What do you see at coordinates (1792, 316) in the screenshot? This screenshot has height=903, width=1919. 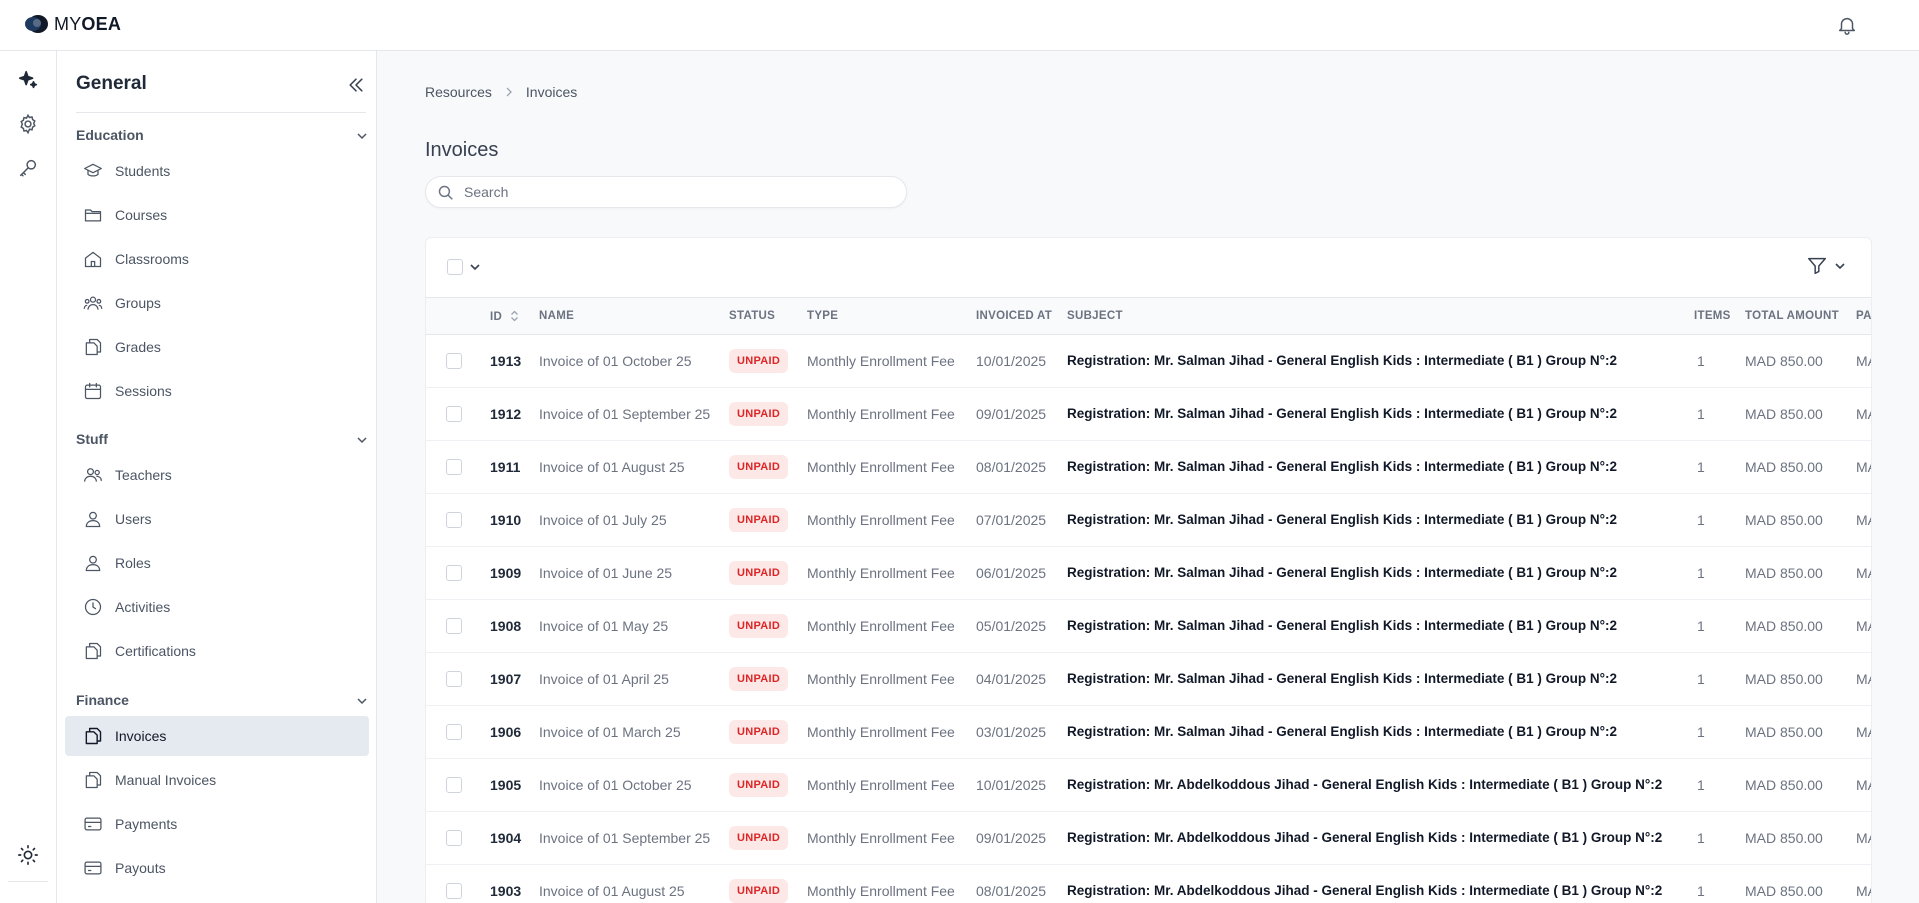 I see `column-header-total-amount: TOTAL AMOUNT` at bounding box center [1792, 316].